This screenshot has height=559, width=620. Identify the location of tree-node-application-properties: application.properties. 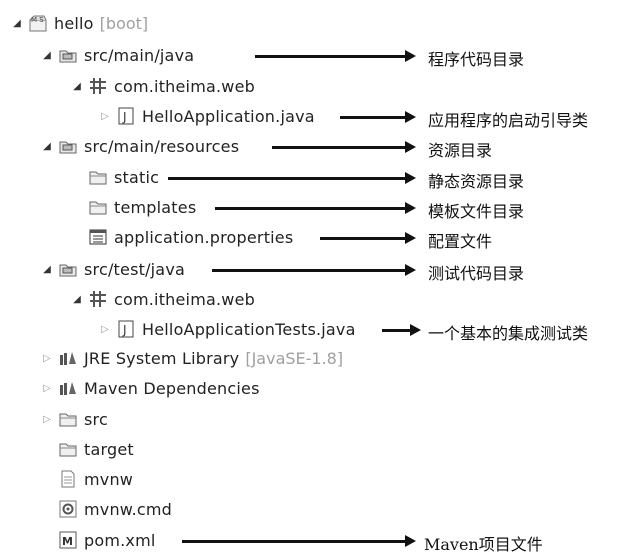
(190, 237).